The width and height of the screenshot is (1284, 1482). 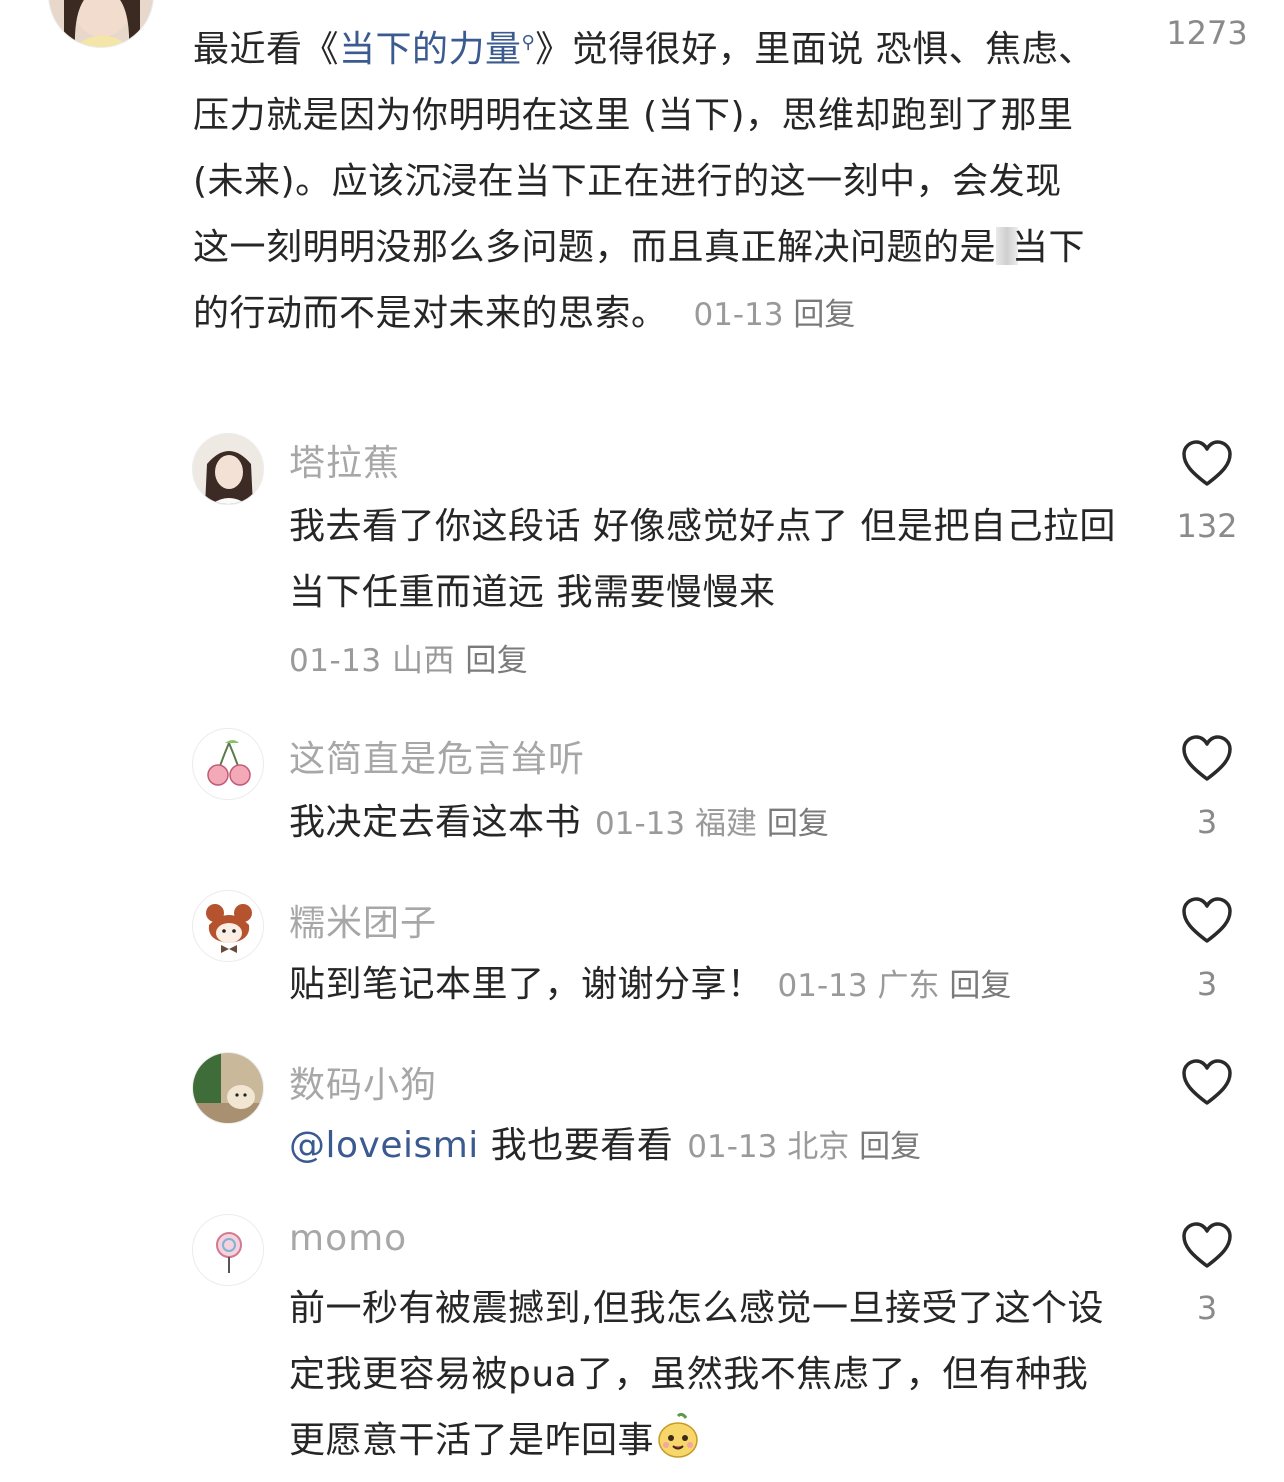 What do you see at coordinates (559, 822) in the screenshot?
I see `reply-text: 我决定去看这本书 01-13 福建 回复` at bounding box center [559, 822].